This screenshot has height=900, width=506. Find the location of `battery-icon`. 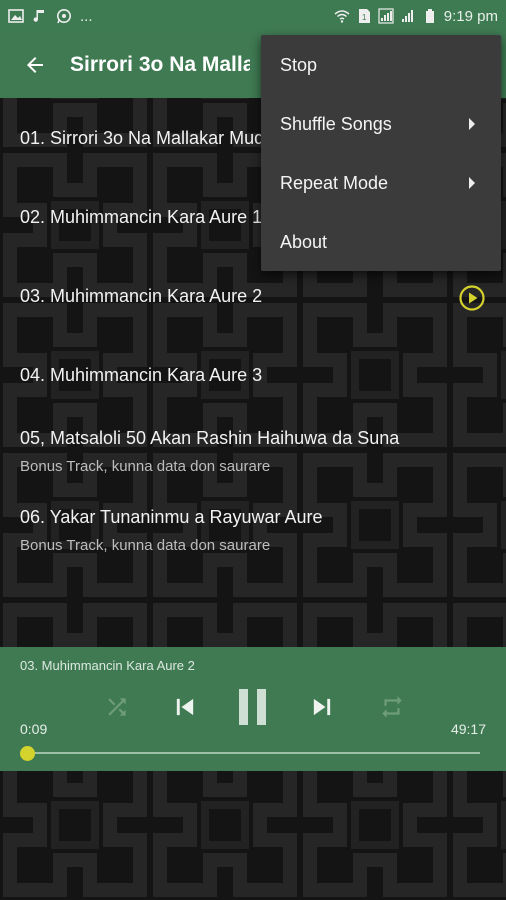

battery-icon is located at coordinates (429, 16).